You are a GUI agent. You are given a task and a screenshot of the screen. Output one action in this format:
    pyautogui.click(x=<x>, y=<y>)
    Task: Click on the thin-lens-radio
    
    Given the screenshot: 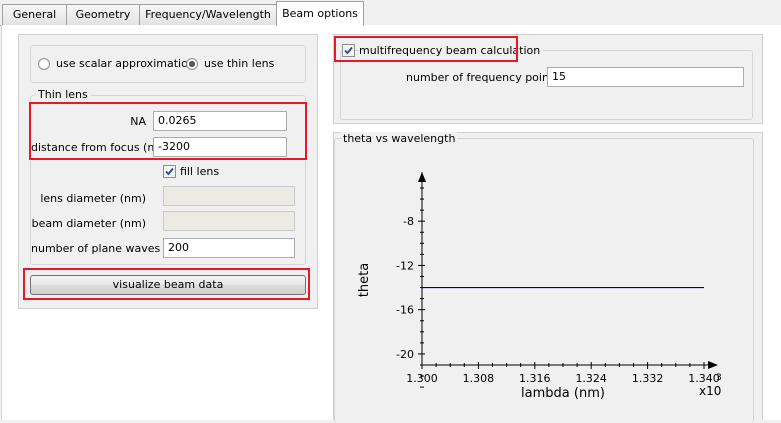 What is the action you would take?
    pyautogui.click(x=192, y=64)
    